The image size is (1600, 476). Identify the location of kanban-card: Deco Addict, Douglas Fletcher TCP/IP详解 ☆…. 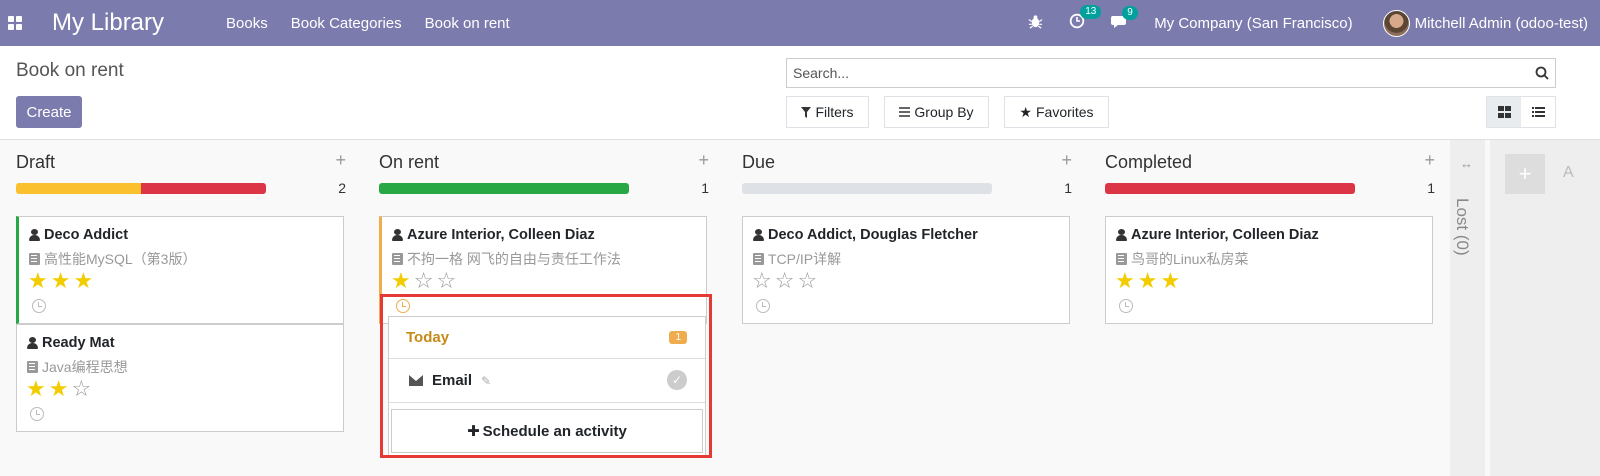
(906, 270).